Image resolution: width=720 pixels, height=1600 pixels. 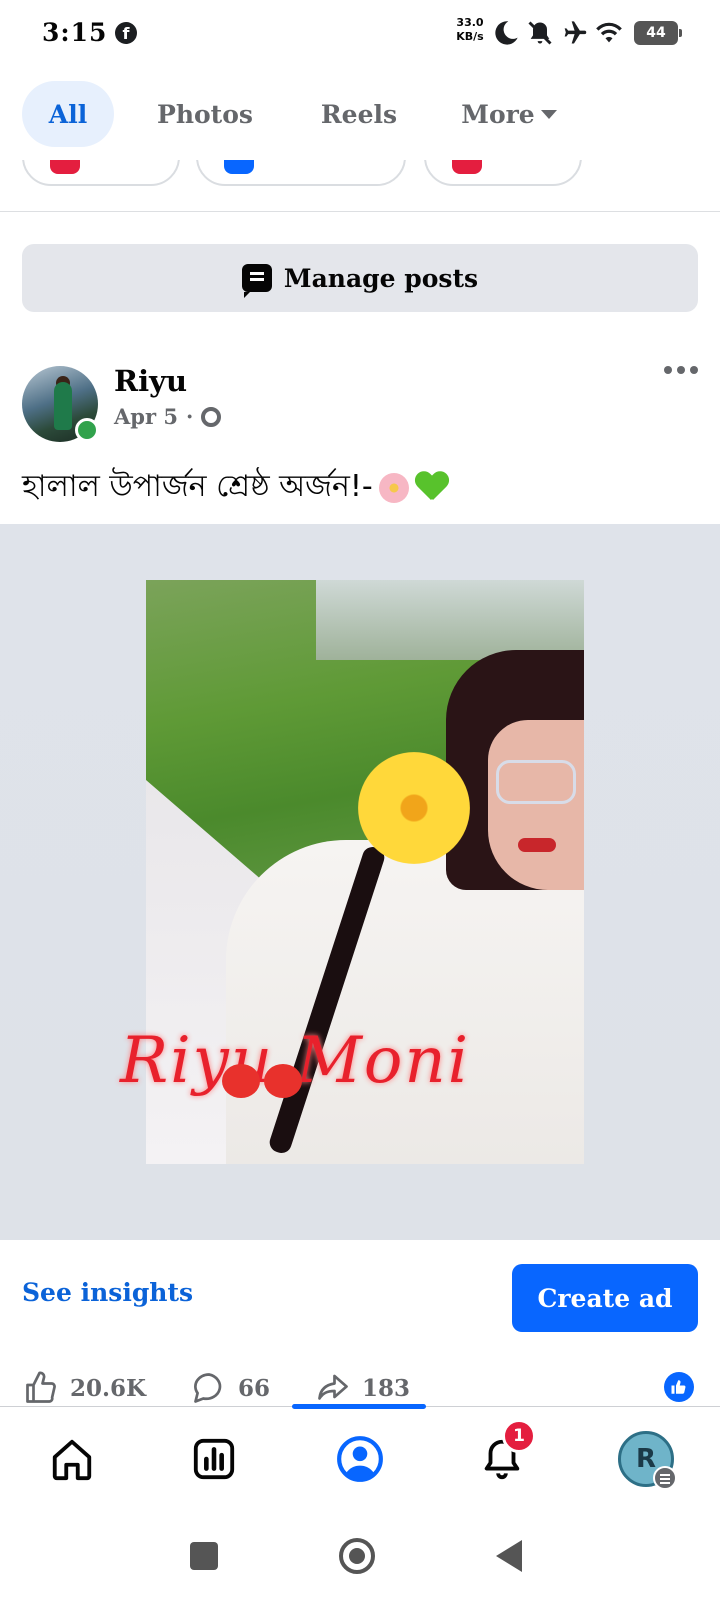 I want to click on comment-count: 66, so click(x=254, y=1388).